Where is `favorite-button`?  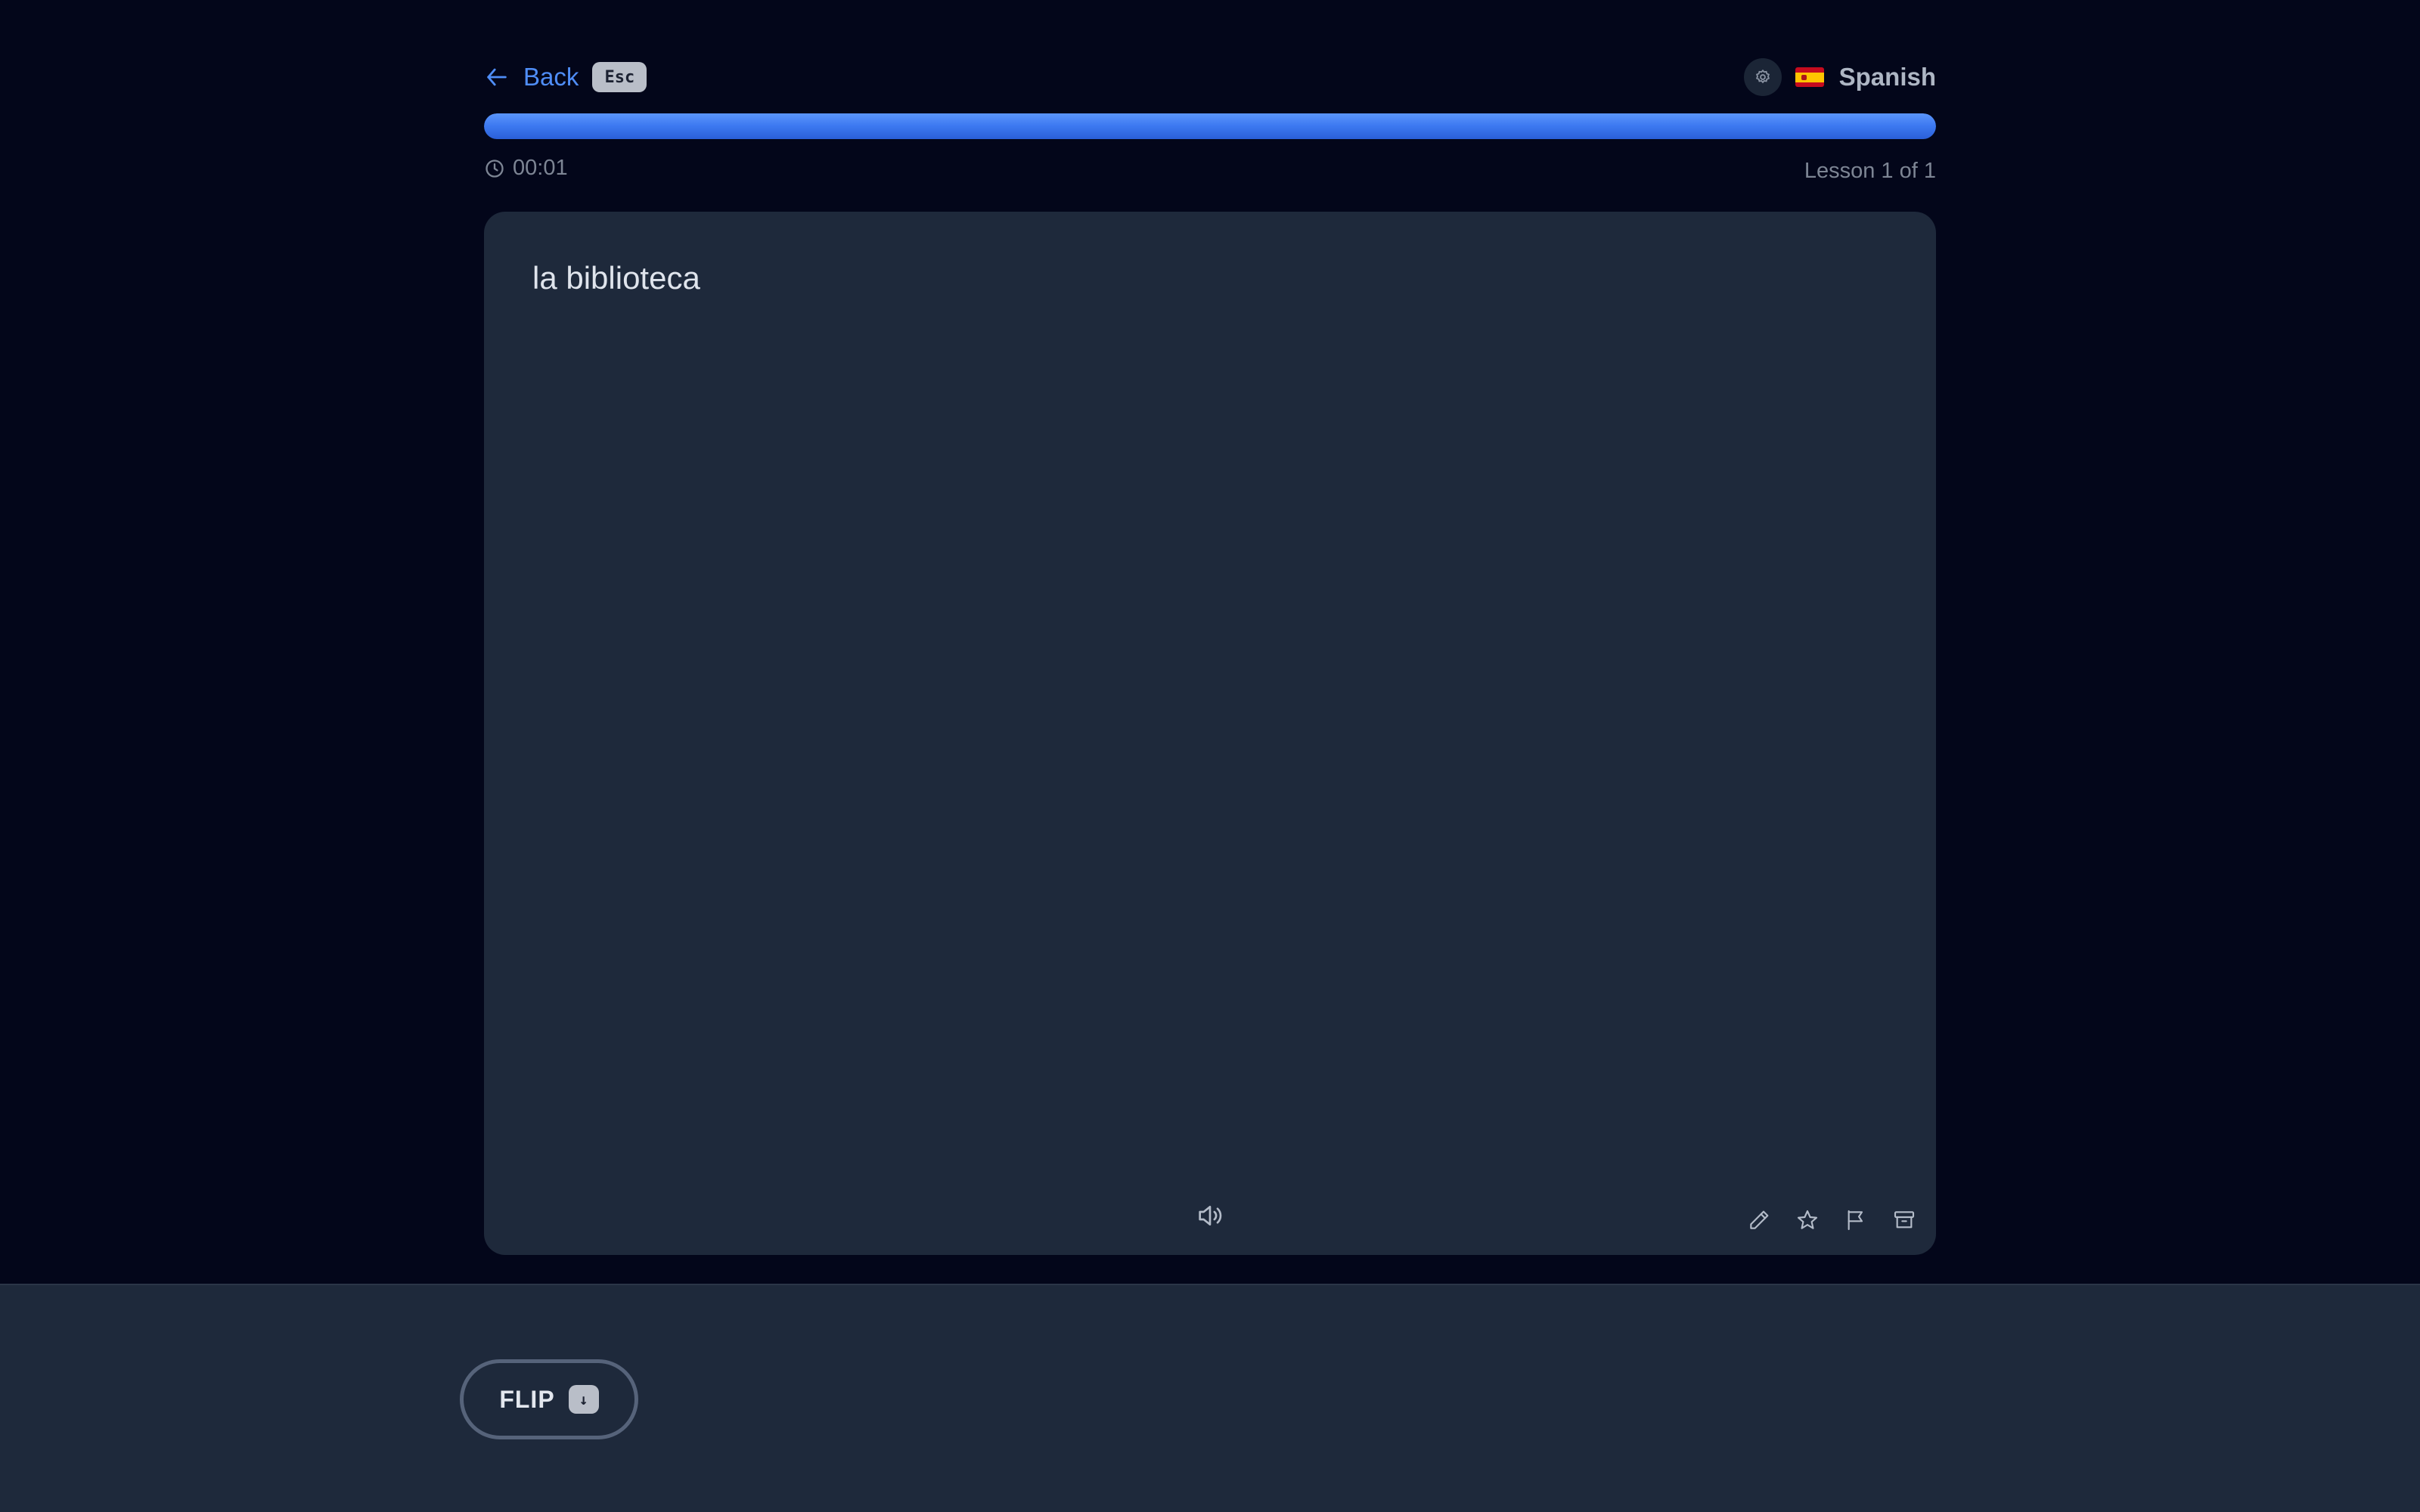 favorite-button is located at coordinates (1807, 1220).